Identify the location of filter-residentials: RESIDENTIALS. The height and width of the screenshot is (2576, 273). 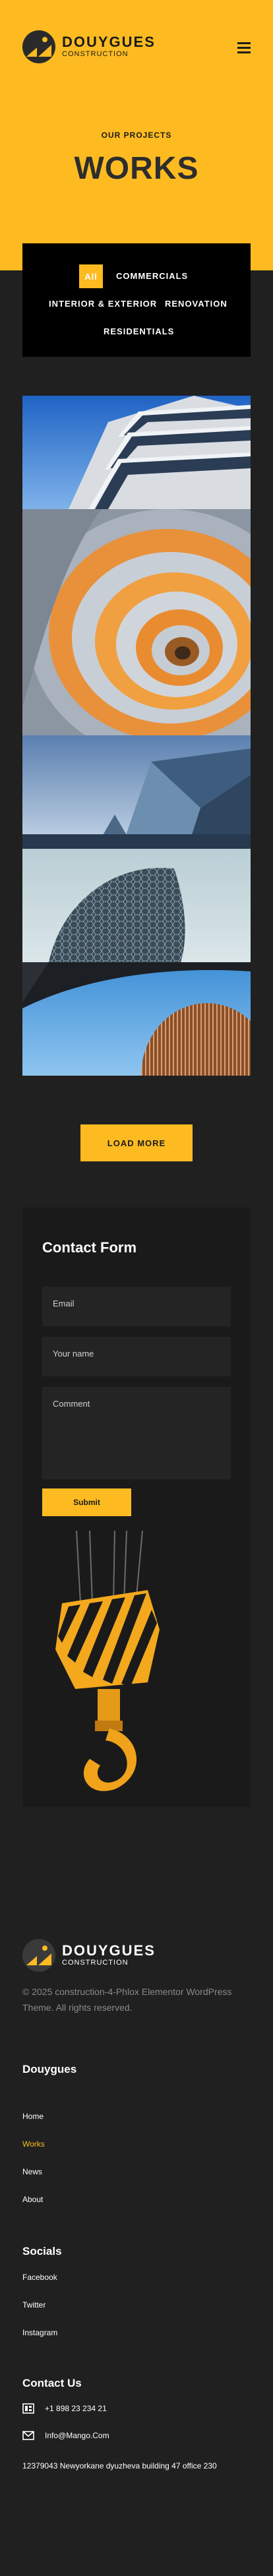
(139, 331).